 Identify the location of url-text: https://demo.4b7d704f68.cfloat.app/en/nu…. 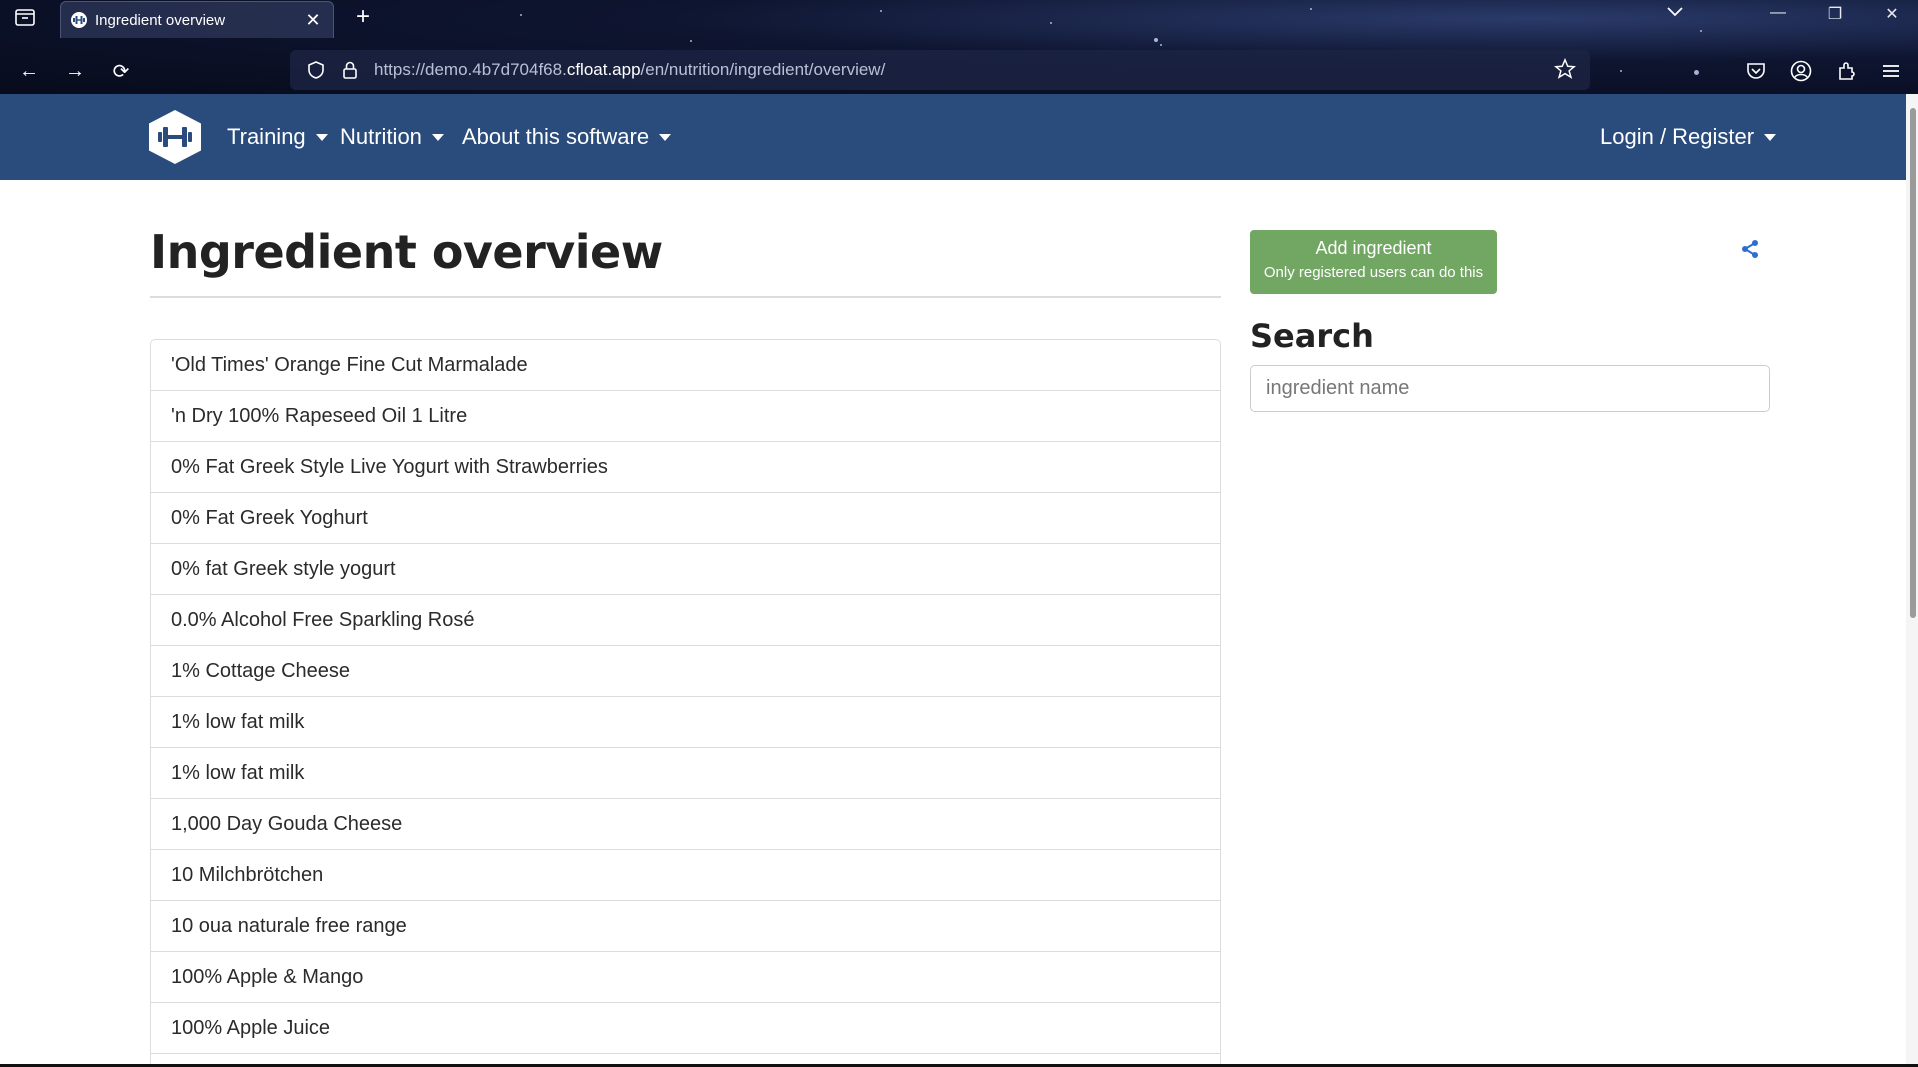
(629, 70).